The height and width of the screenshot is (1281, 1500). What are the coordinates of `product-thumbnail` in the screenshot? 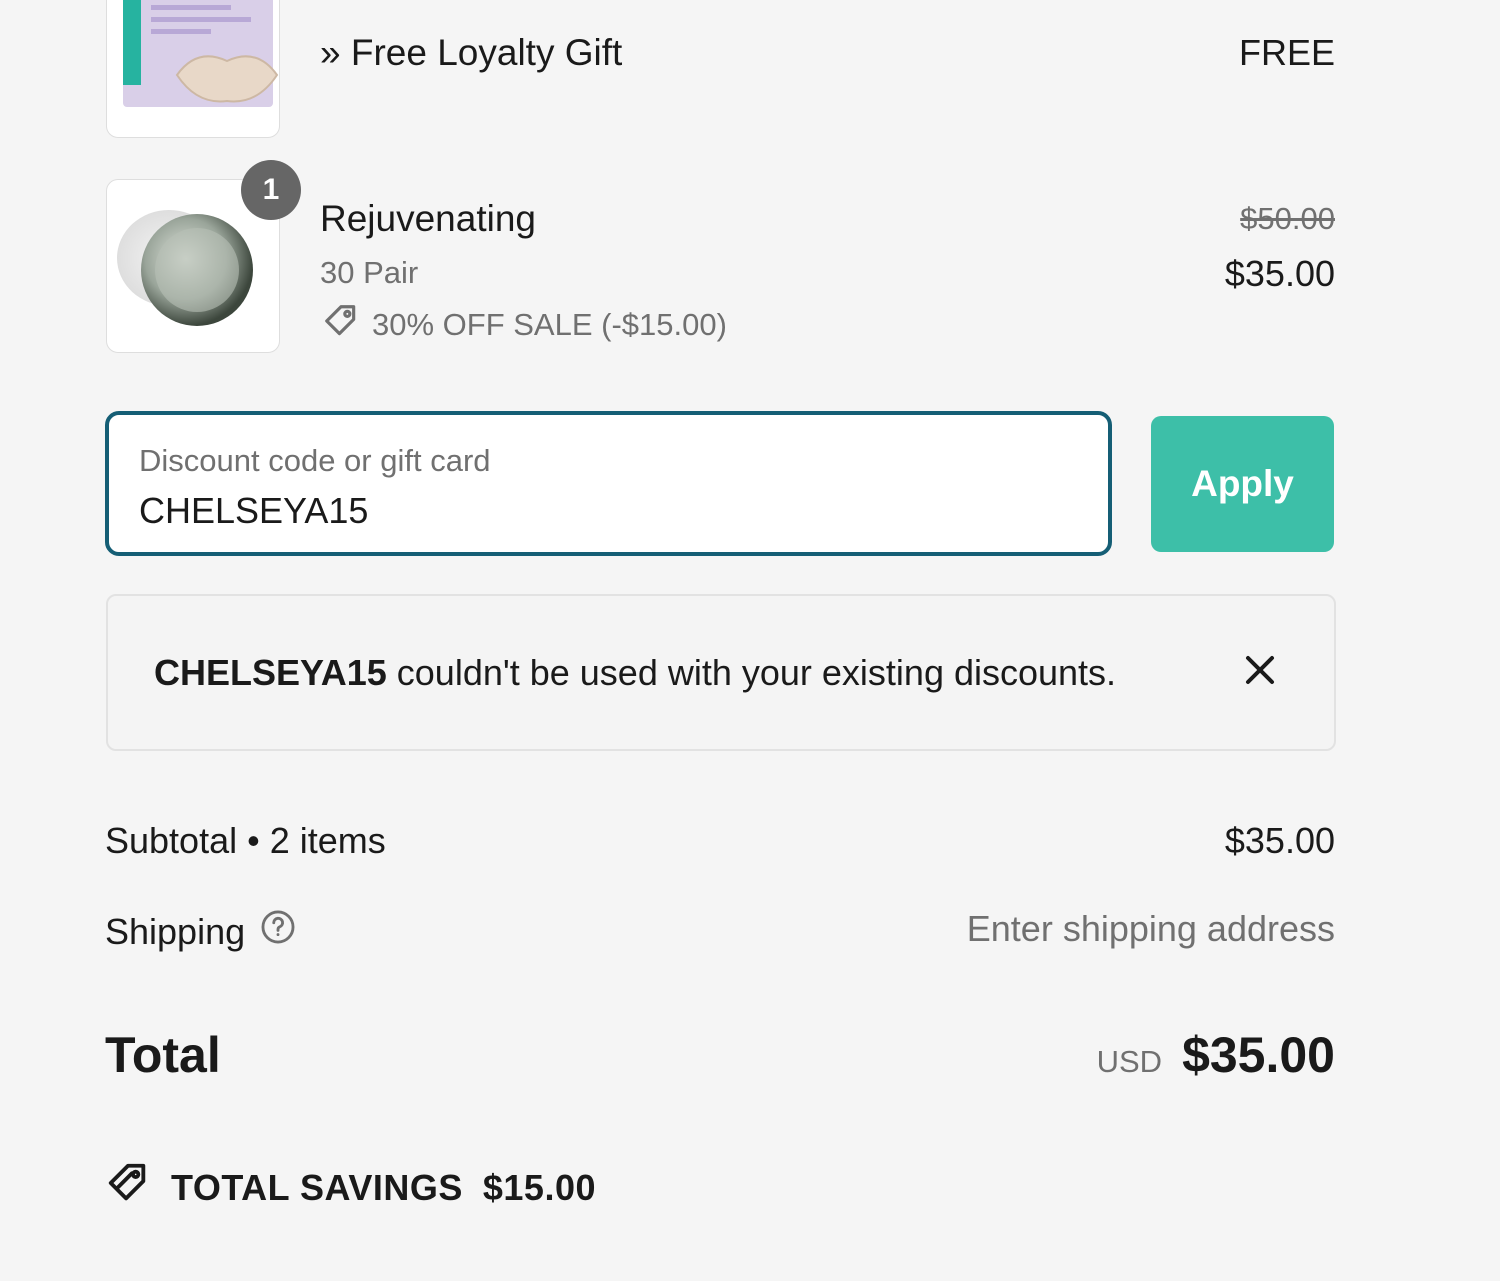 It's located at (193, 69).